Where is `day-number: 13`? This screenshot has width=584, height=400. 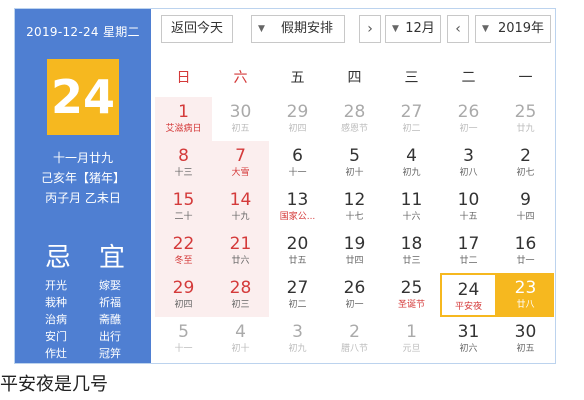 day-number: 13 is located at coordinates (297, 200).